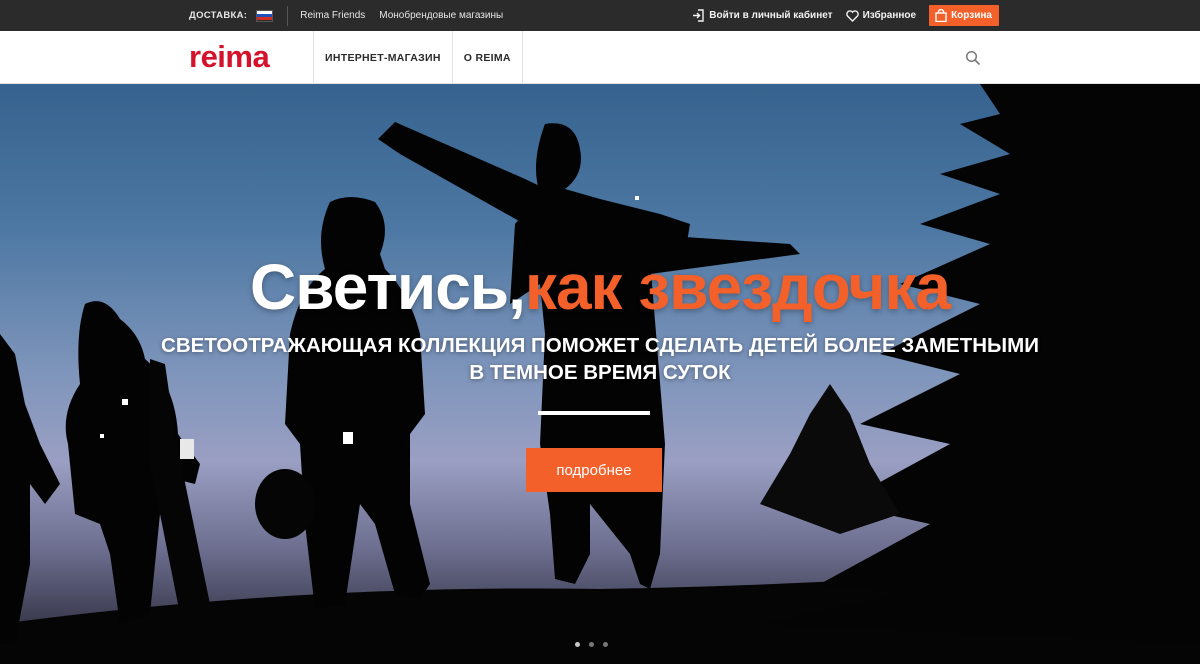 Image resolution: width=1200 pixels, height=664 pixels. Describe the element at coordinates (594, 470) in the screenshot. I see `more-button: подробнее` at that location.